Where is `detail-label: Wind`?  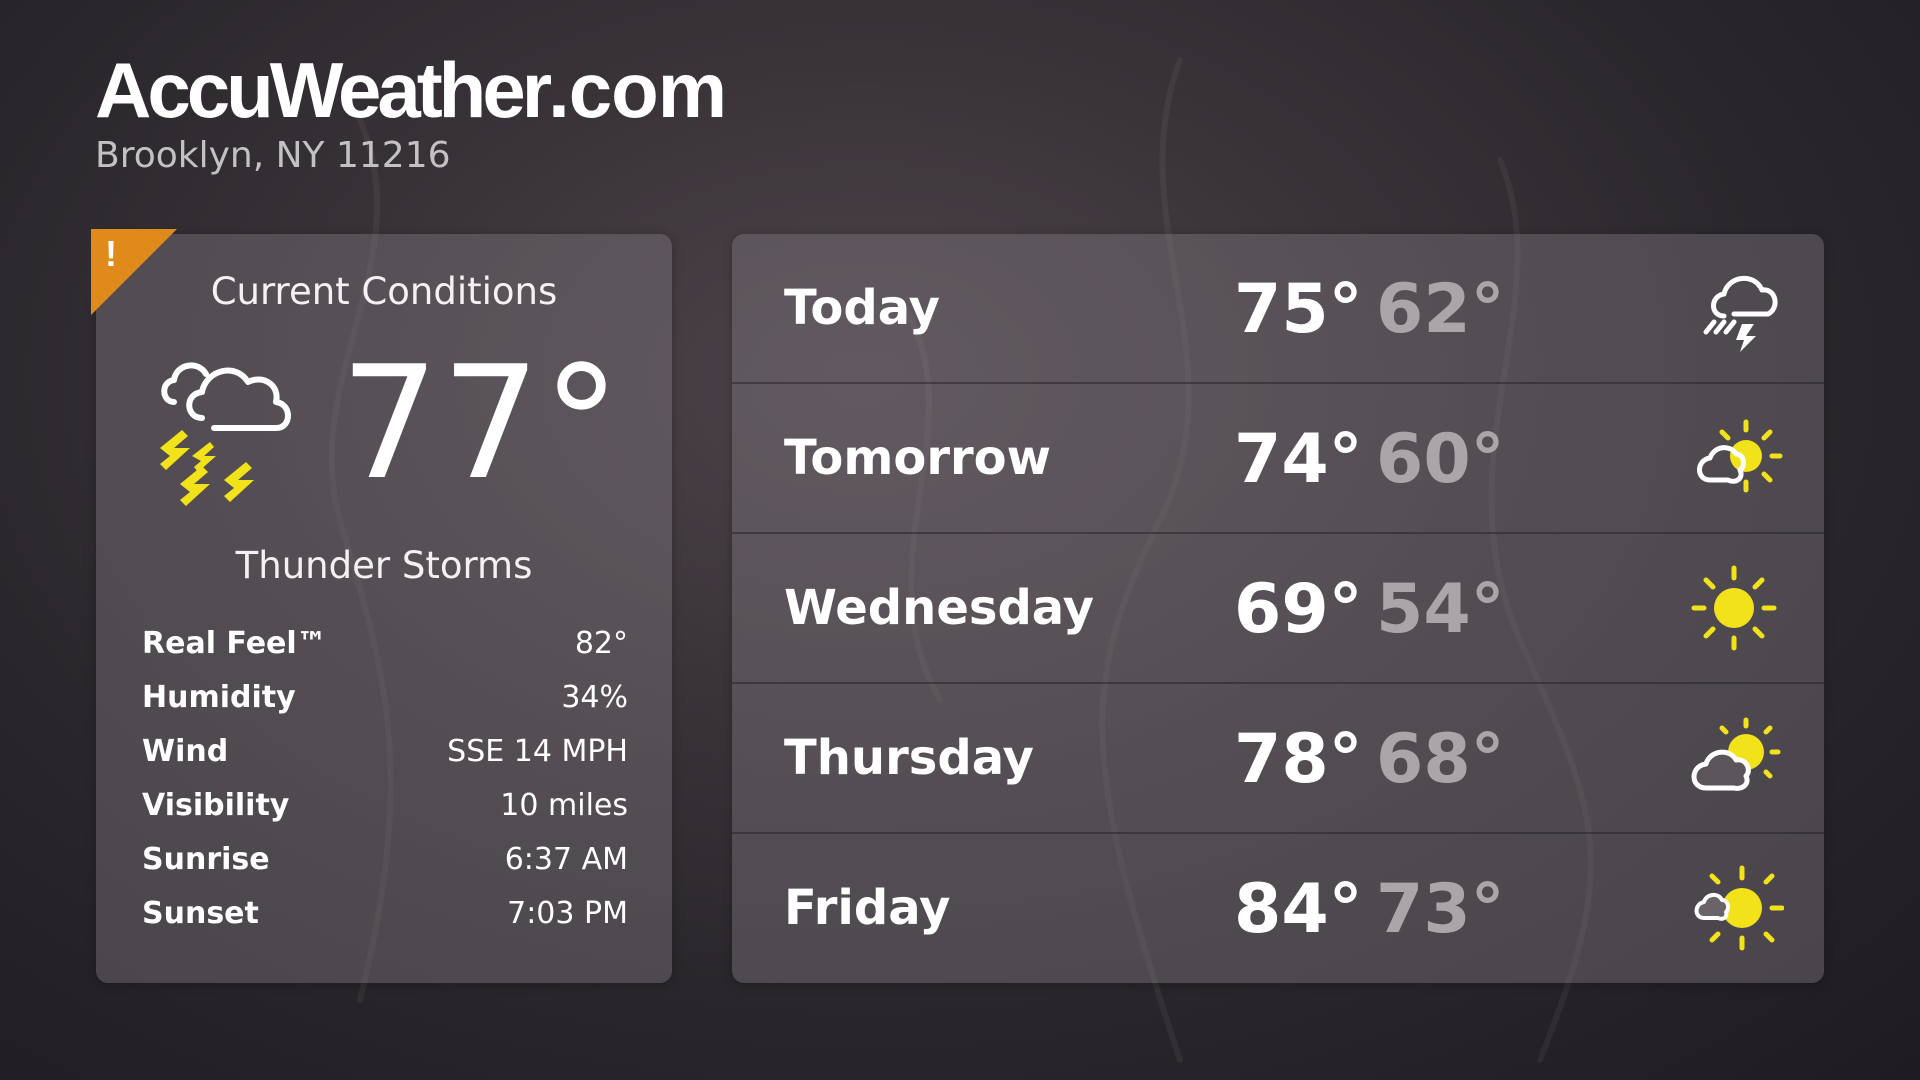
detail-label: Wind is located at coordinates (185, 751).